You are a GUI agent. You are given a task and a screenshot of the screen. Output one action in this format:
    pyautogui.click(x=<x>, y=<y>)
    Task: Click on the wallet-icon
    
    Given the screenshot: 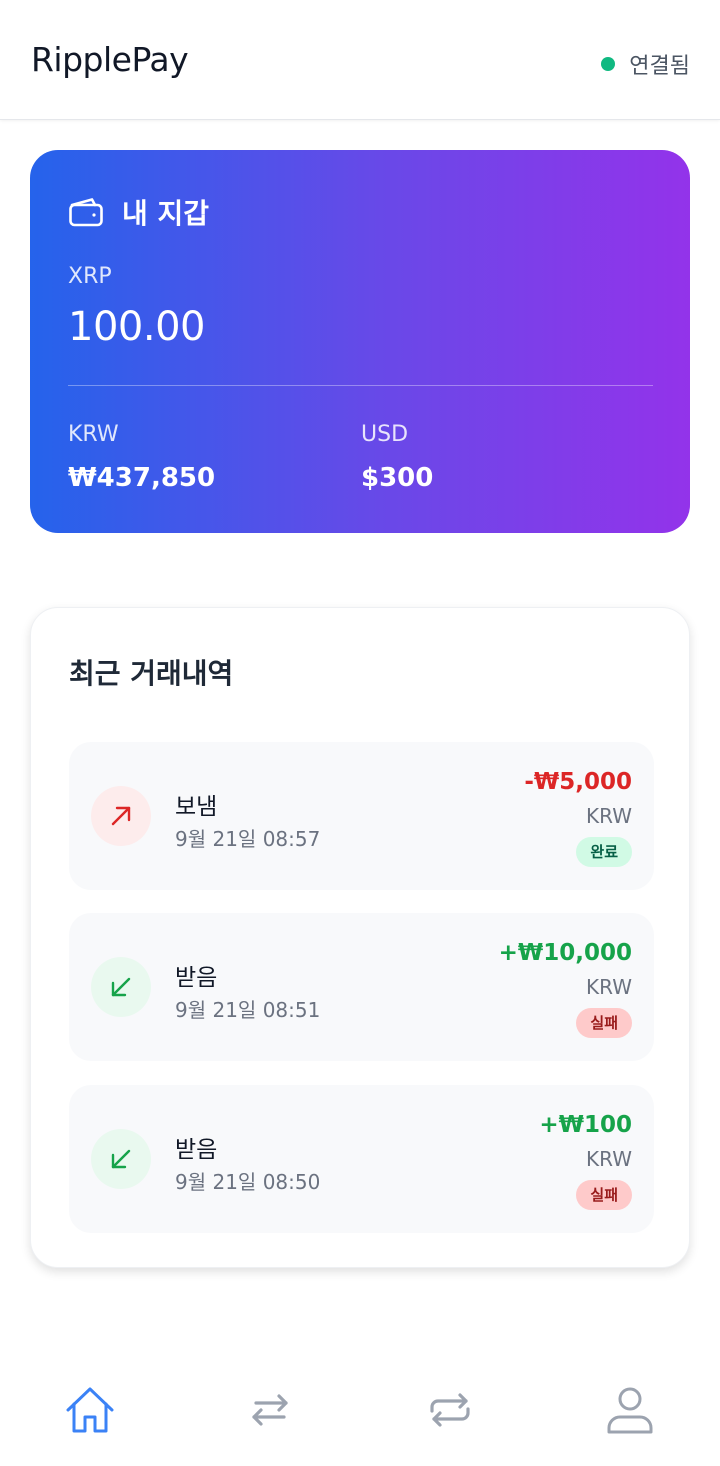 What is the action you would take?
    pyautogui.click(x=86, y=212)
    